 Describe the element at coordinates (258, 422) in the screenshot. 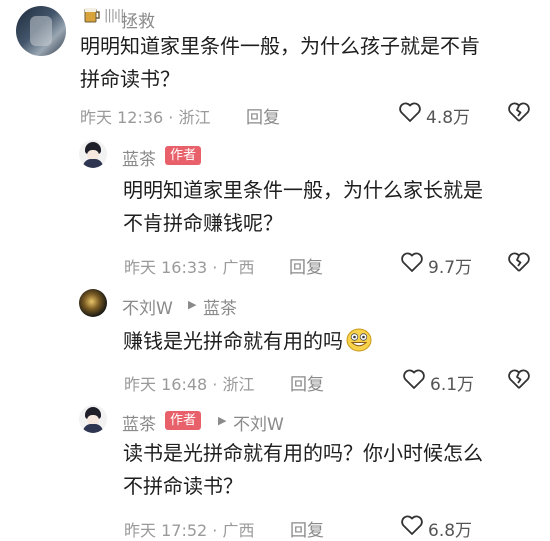

I see `reply-to-author: 不刘W` at that location.